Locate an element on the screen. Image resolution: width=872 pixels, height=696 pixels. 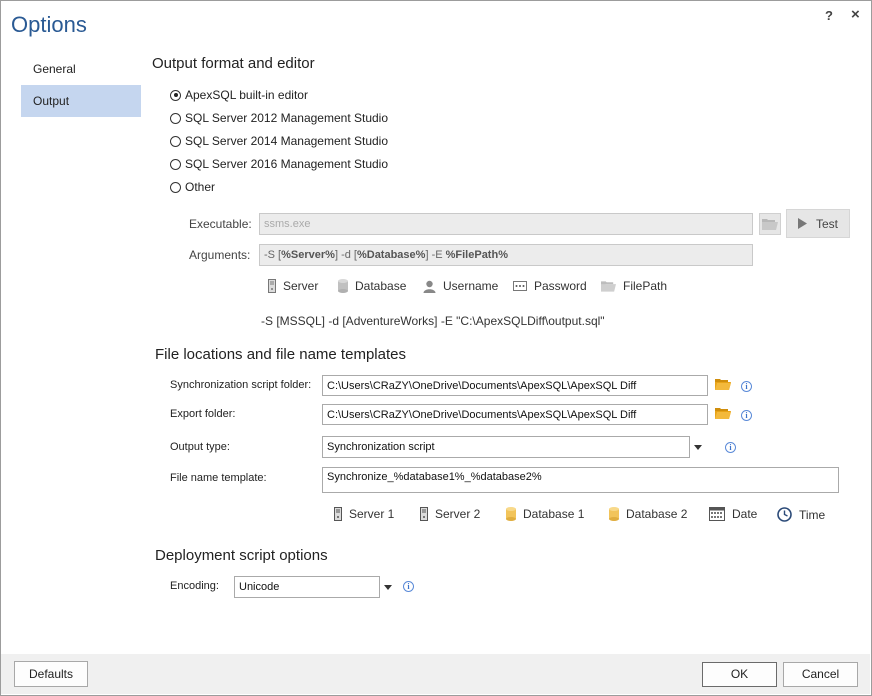
executable-browse-button is located at coordinates (770, 224).